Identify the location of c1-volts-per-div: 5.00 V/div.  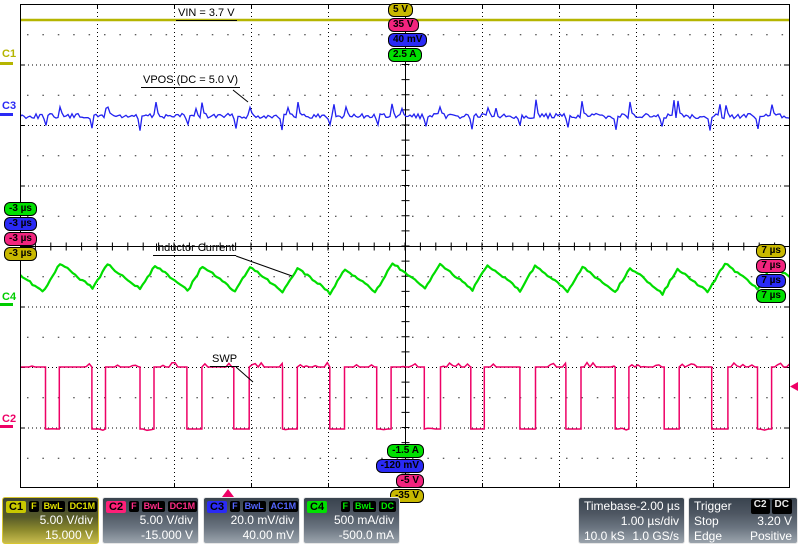
(66, 520).